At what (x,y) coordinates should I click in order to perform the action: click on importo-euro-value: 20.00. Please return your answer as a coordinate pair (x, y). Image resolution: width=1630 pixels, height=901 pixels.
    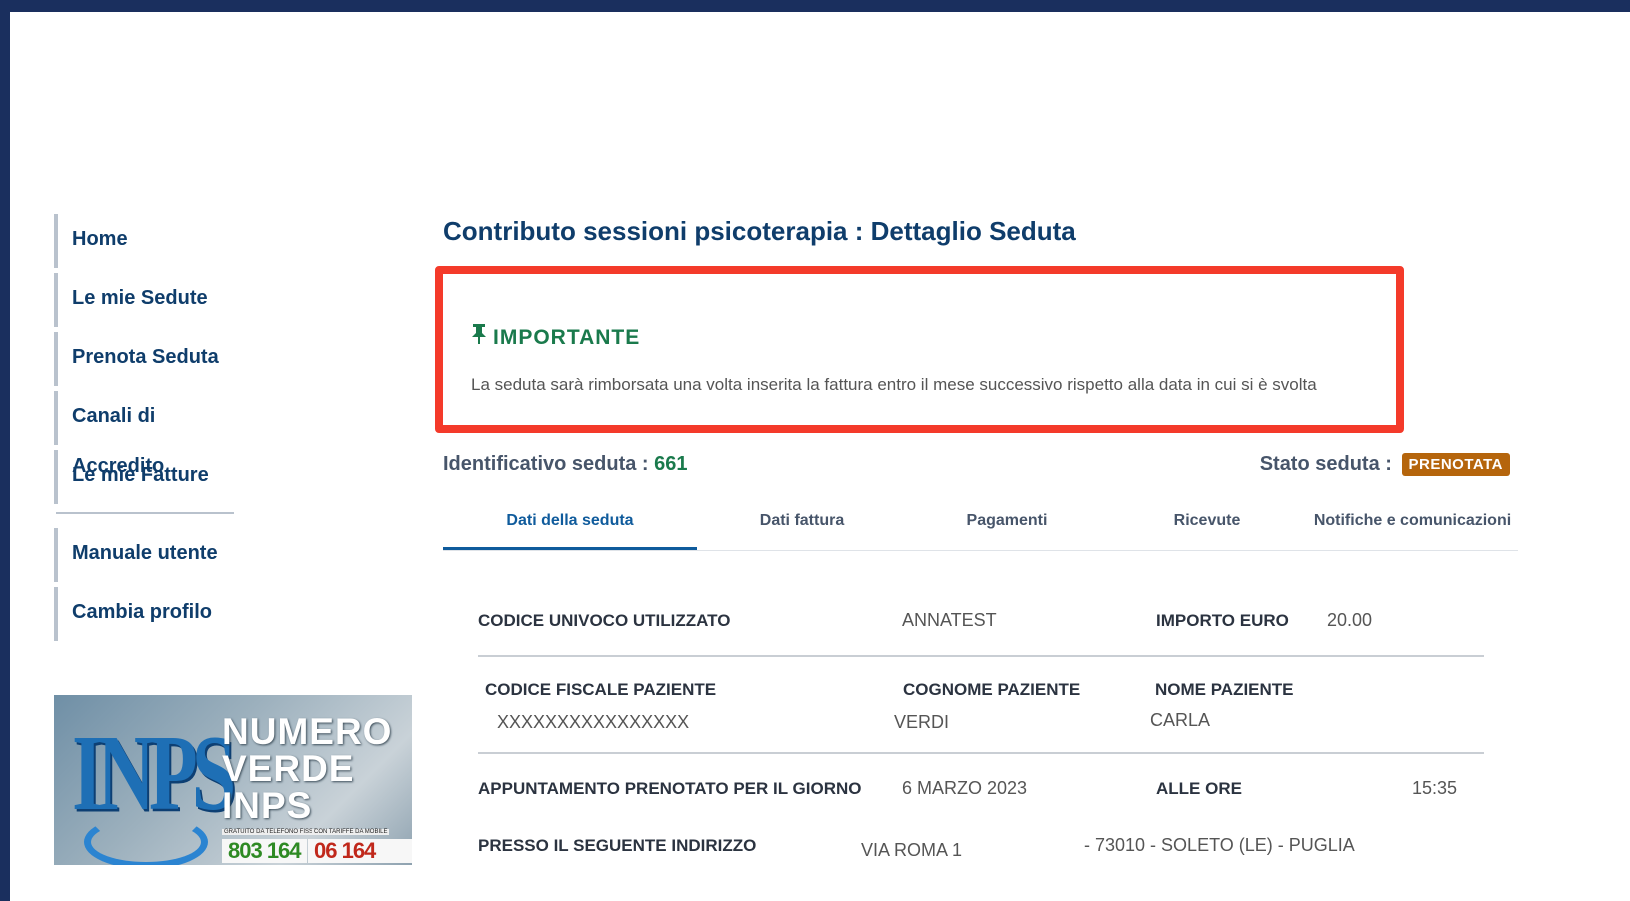
    Looking at the image, I should click on (1350, 620).